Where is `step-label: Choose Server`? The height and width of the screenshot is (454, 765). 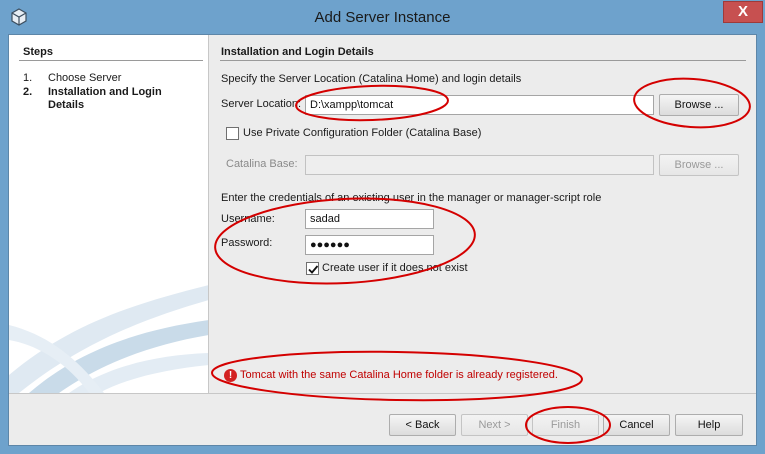 step-label: Choose Server is located at coordinates (85, 78).